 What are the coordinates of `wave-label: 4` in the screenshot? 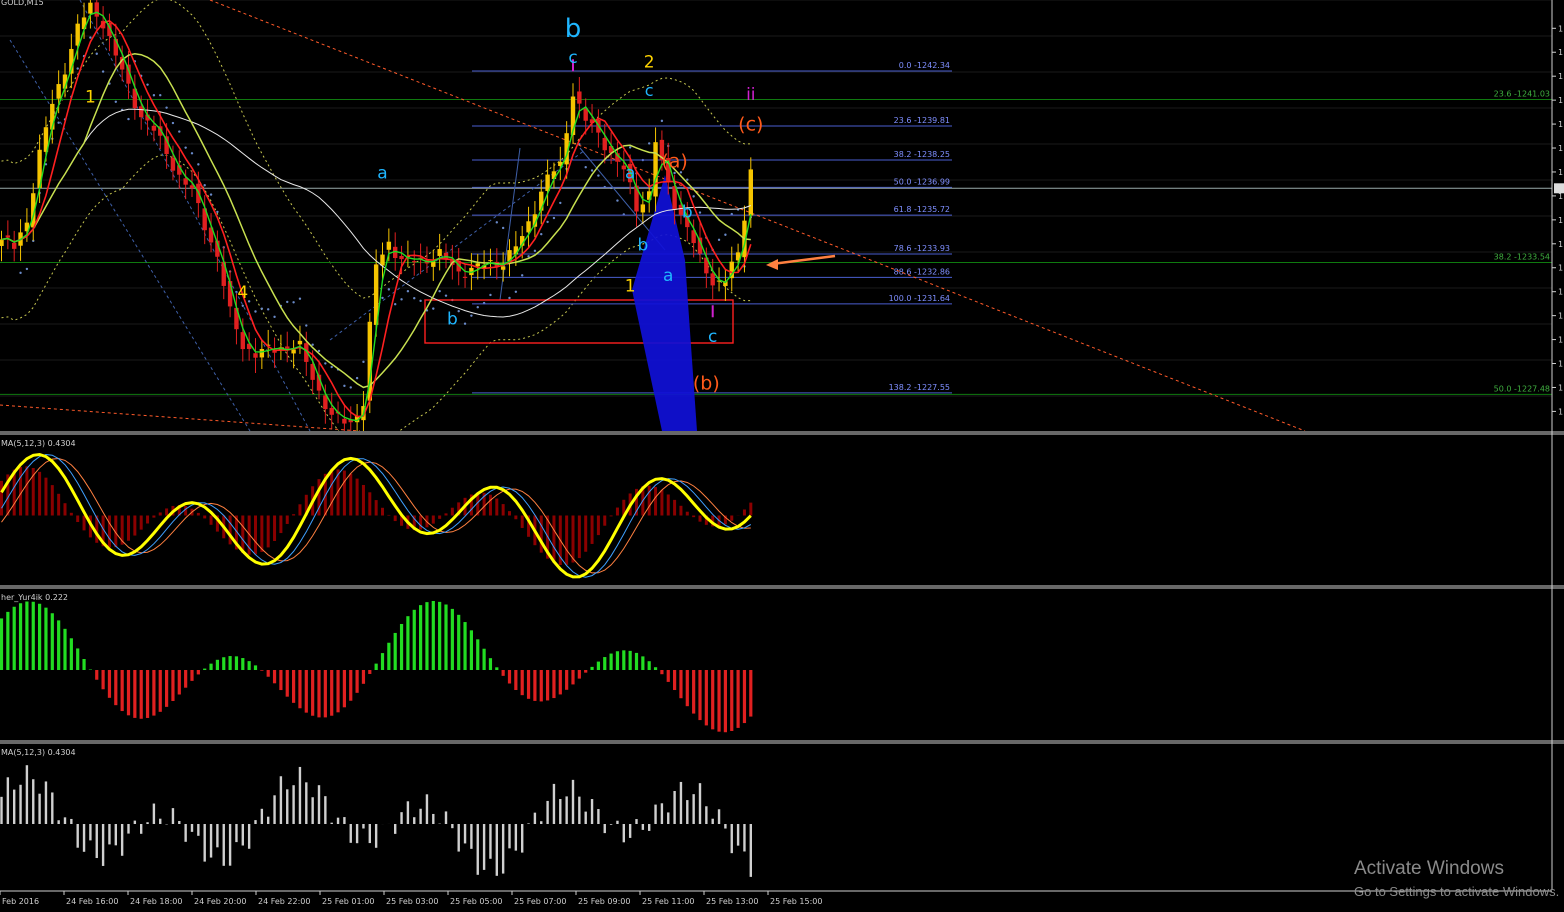 It's located at (242, 293).